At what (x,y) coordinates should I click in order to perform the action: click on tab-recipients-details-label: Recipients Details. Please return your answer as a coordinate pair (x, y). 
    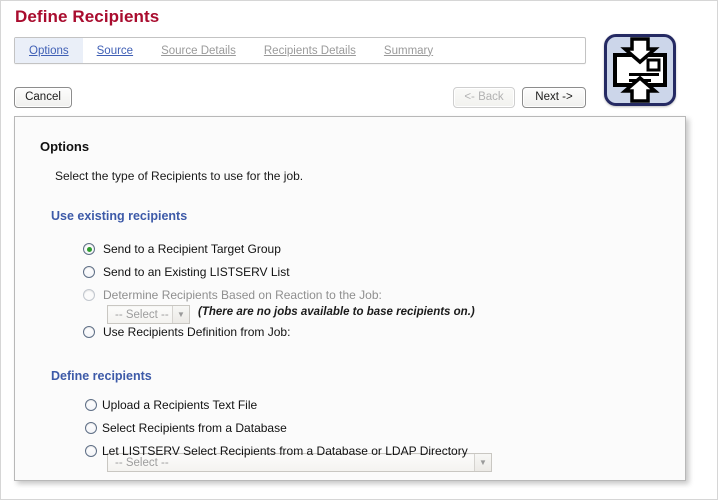
    Looking at the image, I should click on (309, 50).